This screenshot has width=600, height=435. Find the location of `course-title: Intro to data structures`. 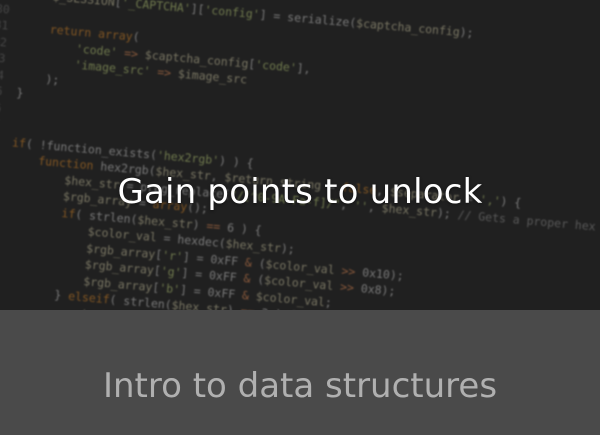

course-title: Intro to data structures is located at coordinates (300, 386).